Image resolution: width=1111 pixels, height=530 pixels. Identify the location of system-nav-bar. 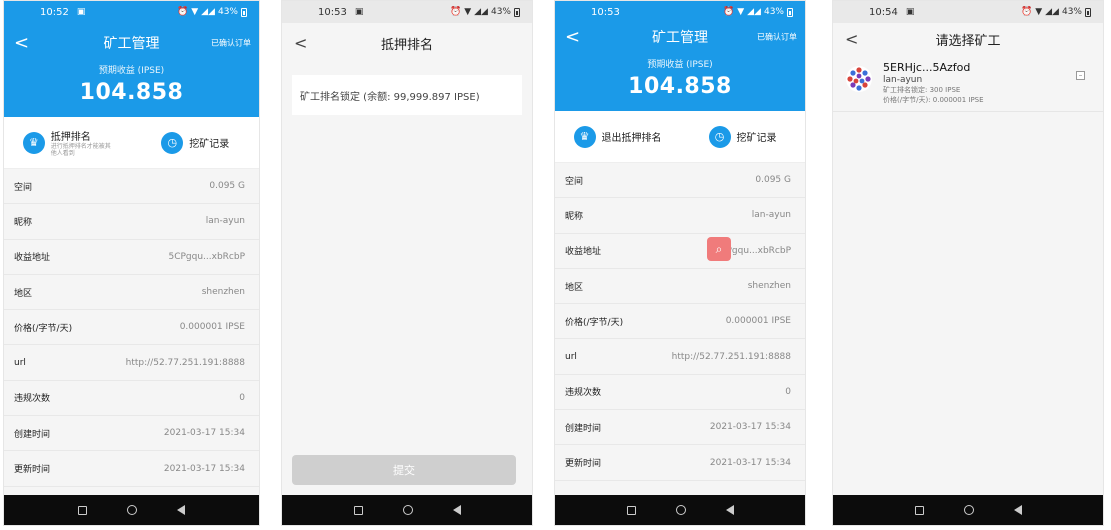
(407, 510).